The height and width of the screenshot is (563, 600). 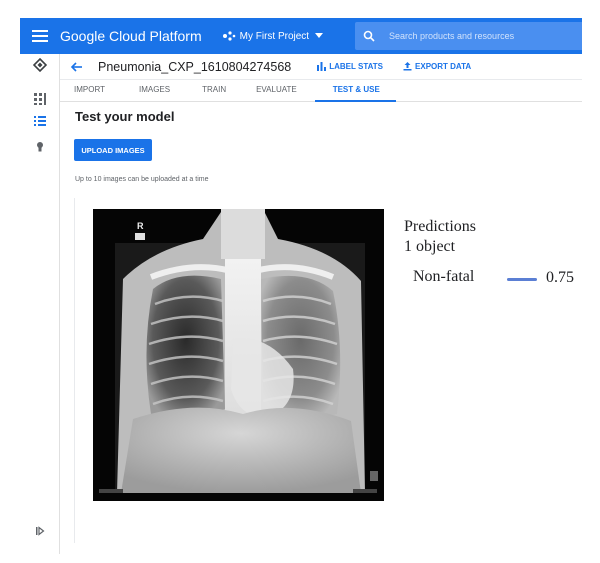 What do you see at coordinates (443, 66) in the screenshot?
I see `export-data-label: EXPORT DATA` at bounding box center [443, 66].